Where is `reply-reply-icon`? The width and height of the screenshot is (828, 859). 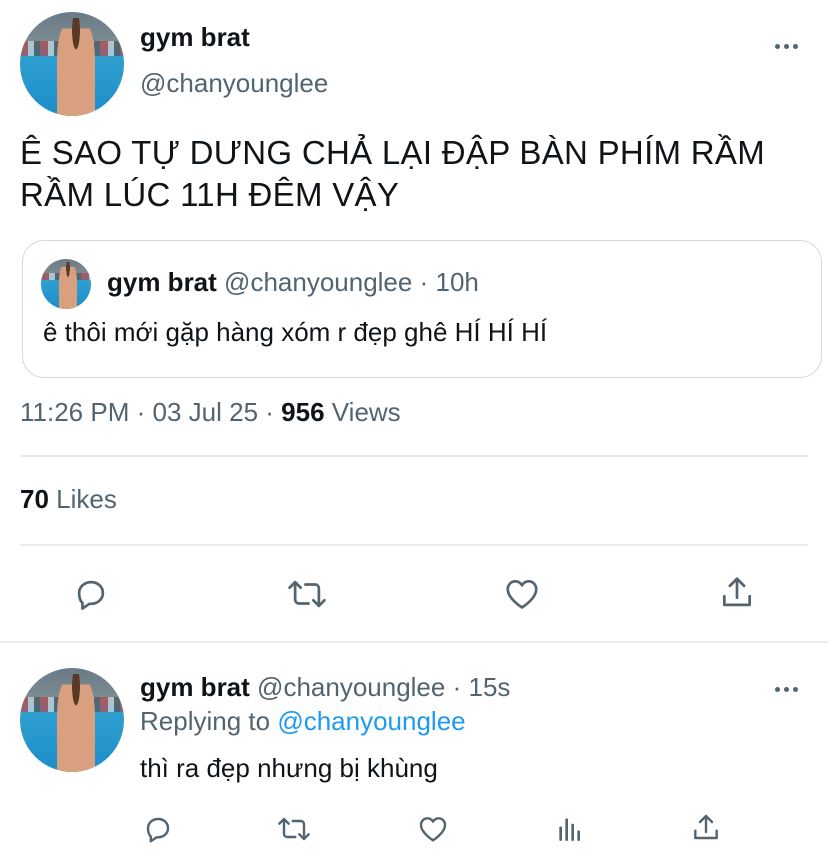
reply-reply-icon is located at coordinates (158, 829).